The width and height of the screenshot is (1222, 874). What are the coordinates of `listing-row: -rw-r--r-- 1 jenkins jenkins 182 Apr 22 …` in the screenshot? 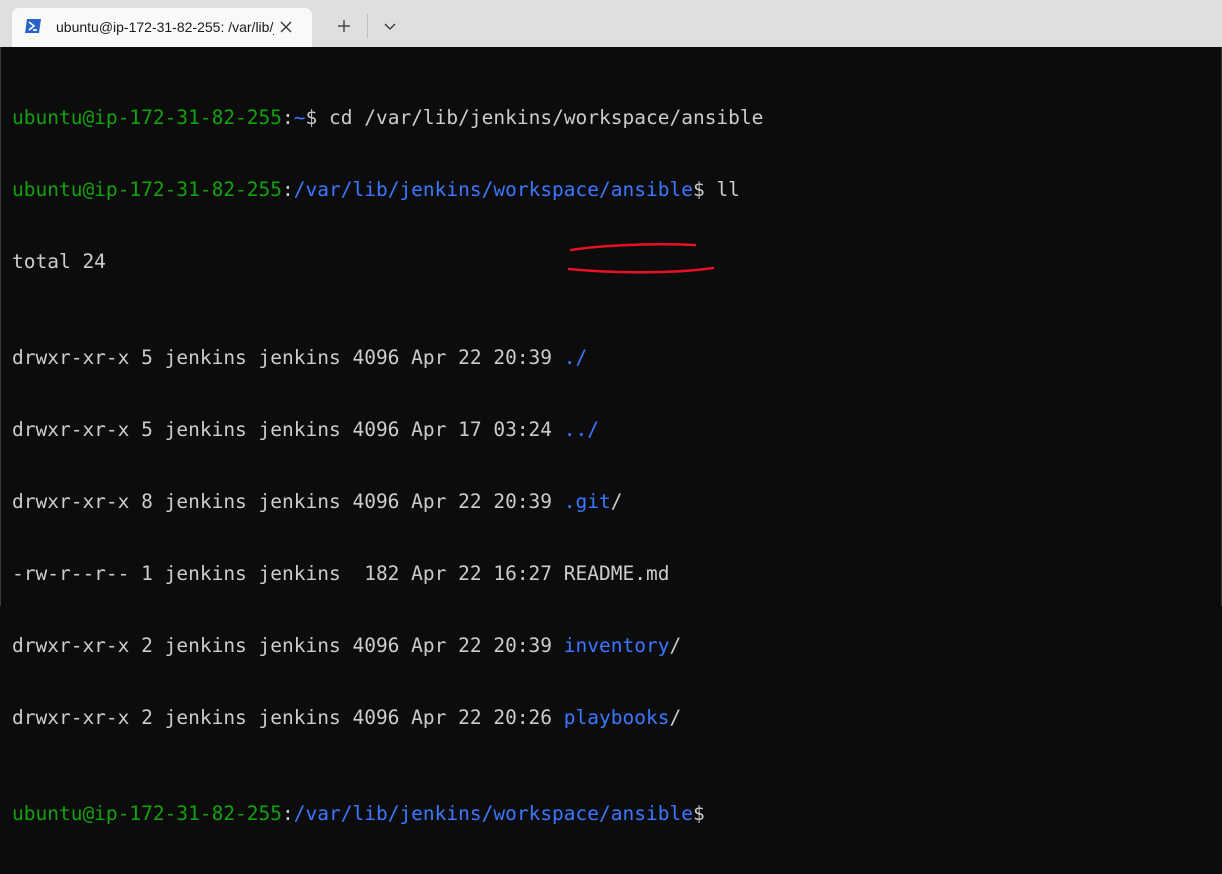 It's located at (387, 574).